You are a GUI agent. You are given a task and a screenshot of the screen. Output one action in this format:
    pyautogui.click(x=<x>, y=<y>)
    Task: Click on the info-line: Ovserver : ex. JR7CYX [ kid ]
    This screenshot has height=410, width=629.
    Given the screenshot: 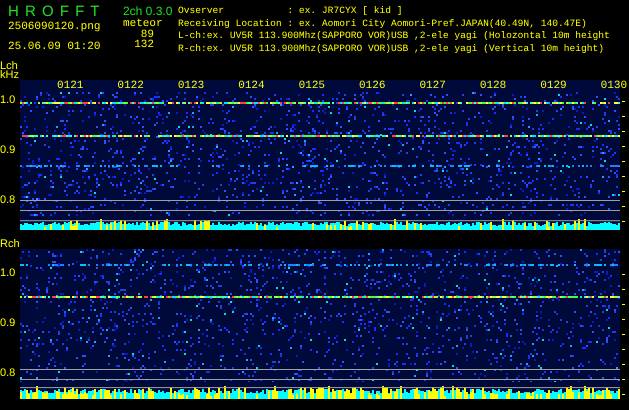 What is the action you would take?
    pyautogui.click(x=291, y=11)
    